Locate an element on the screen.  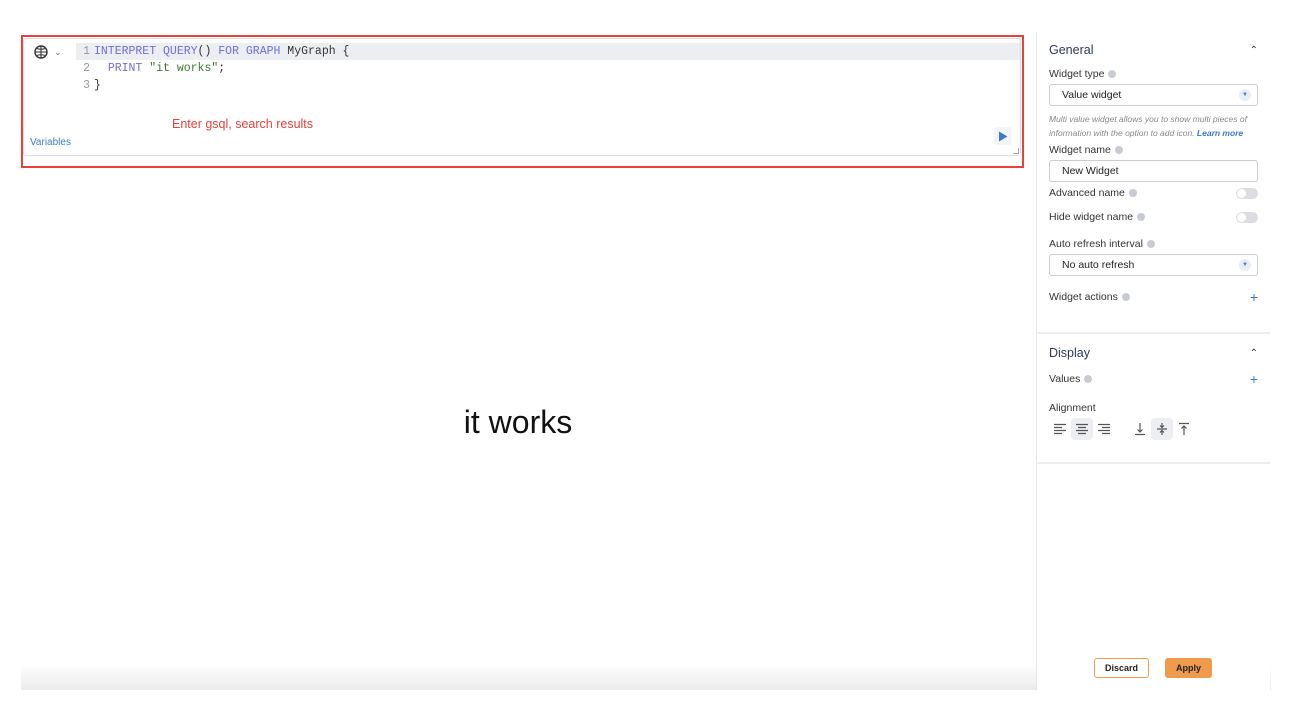
code-string: "it works" is located at coordinates (184, 68).